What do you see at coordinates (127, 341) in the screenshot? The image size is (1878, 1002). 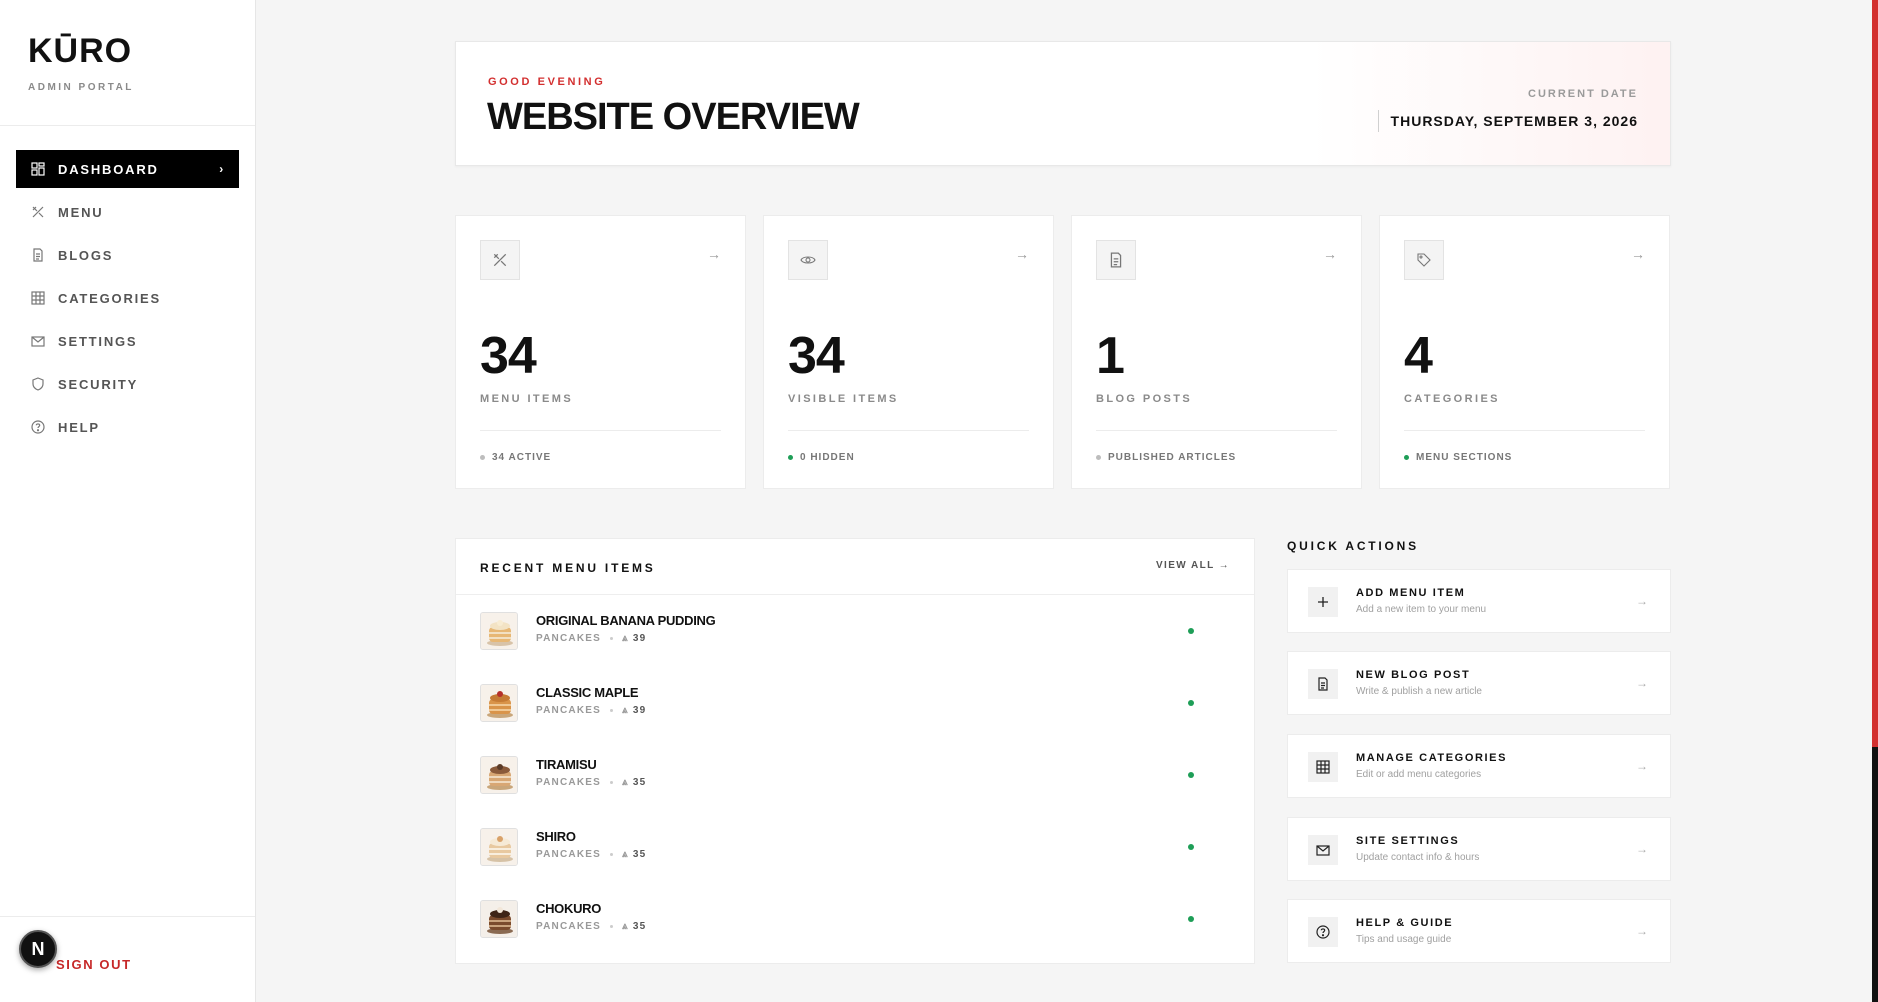 I see `sidebar-item-settings: SETTINGS` at bounding box center [127, 341].